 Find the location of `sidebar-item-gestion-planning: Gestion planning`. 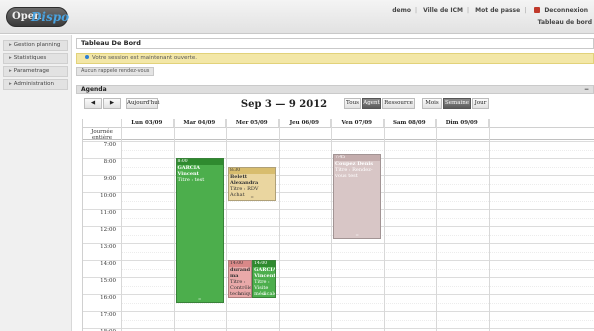

sidebar-item-gestion-planning: Gestion planning is located at coordinates (35, 45).